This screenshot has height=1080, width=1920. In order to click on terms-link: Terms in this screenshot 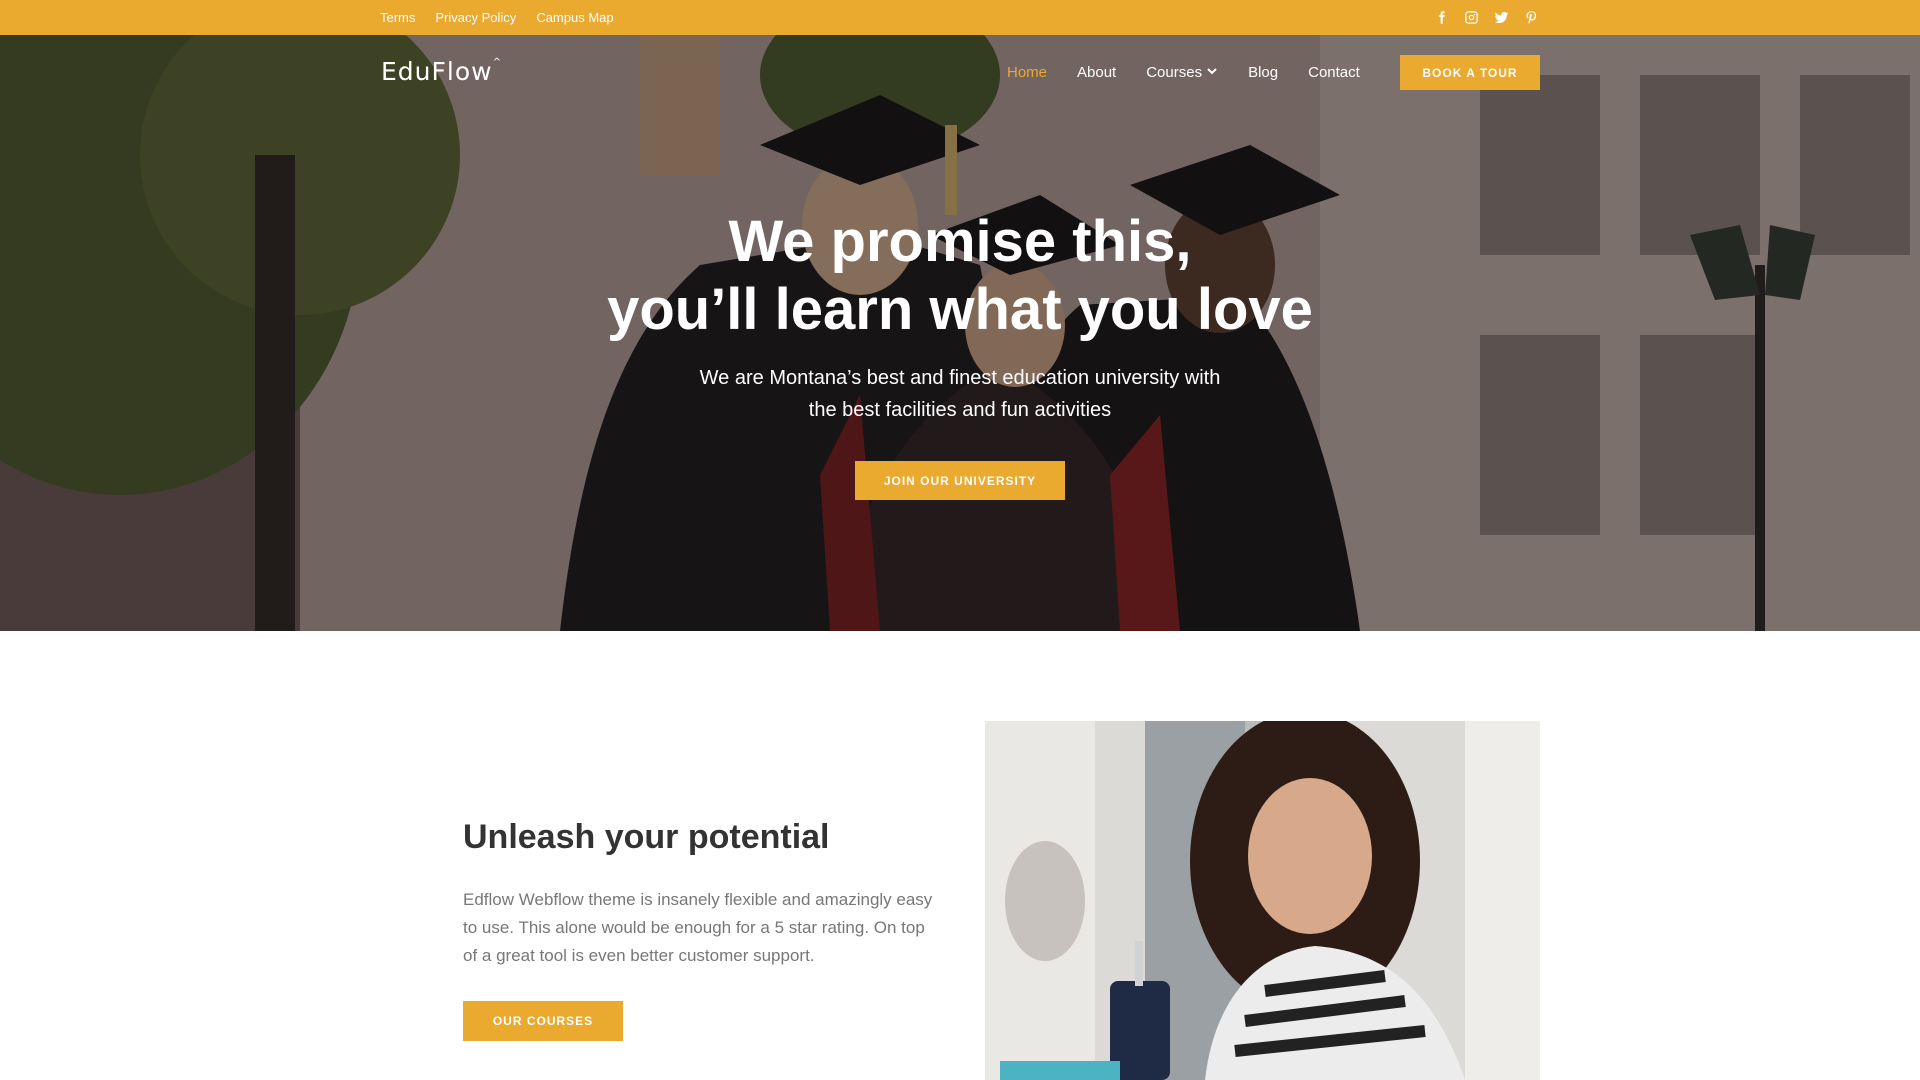, I will do `click(397, 17)`.